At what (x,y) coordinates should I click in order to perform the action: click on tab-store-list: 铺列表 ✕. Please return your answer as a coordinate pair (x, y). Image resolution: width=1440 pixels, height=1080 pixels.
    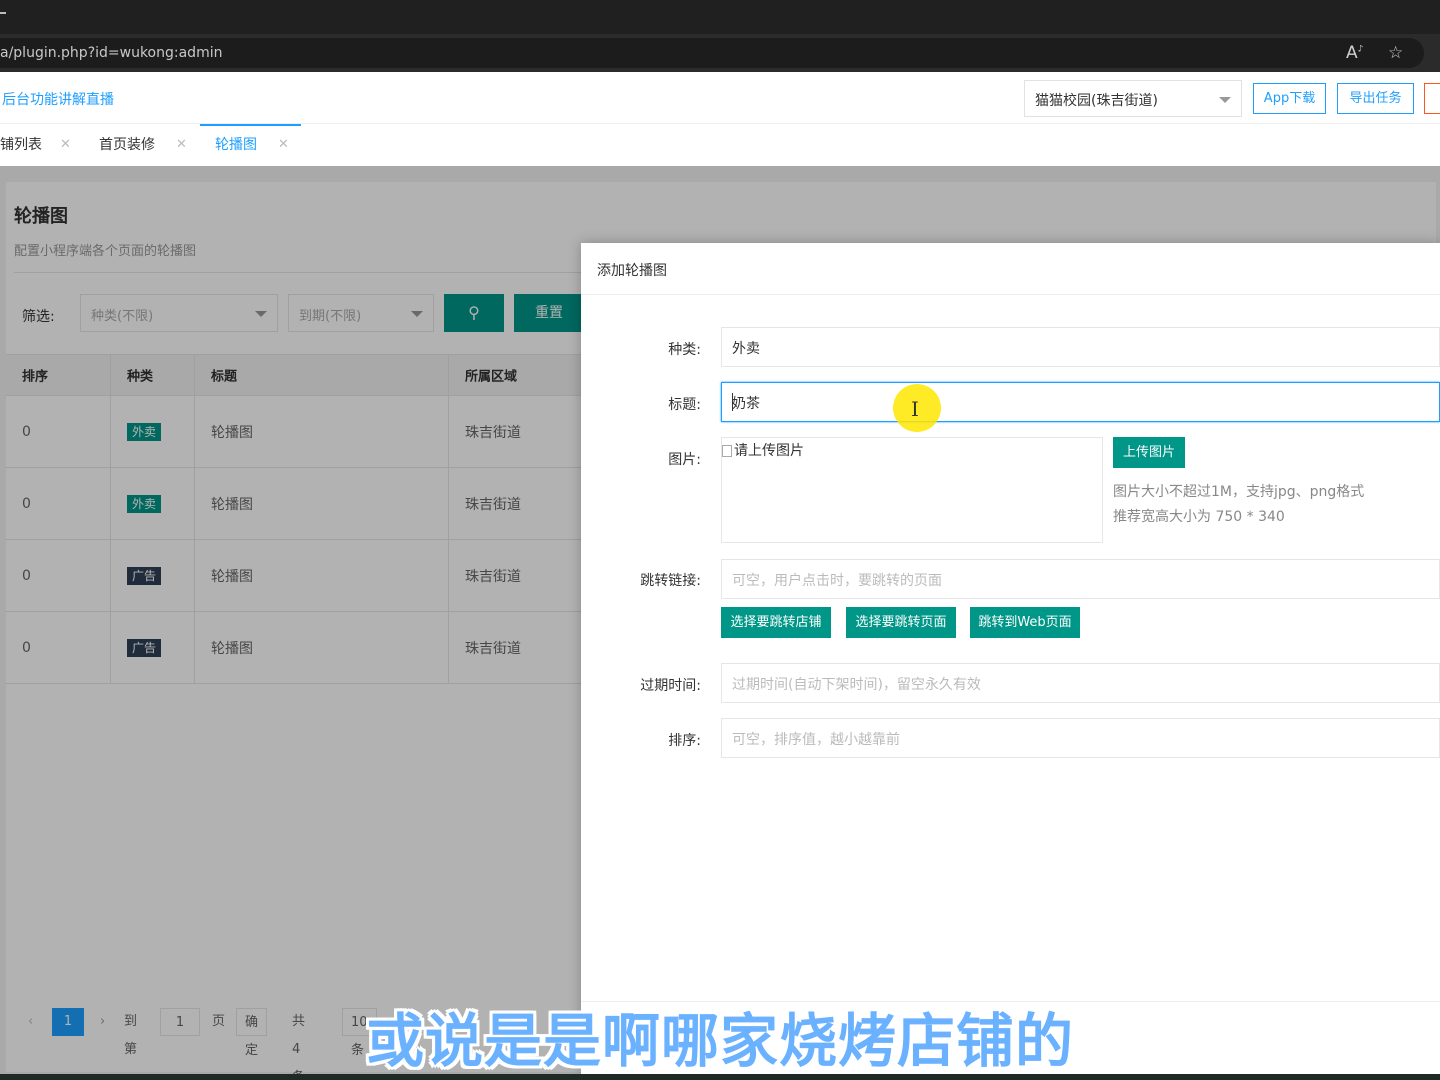
    Looking at the image, I should click on (42, 145).